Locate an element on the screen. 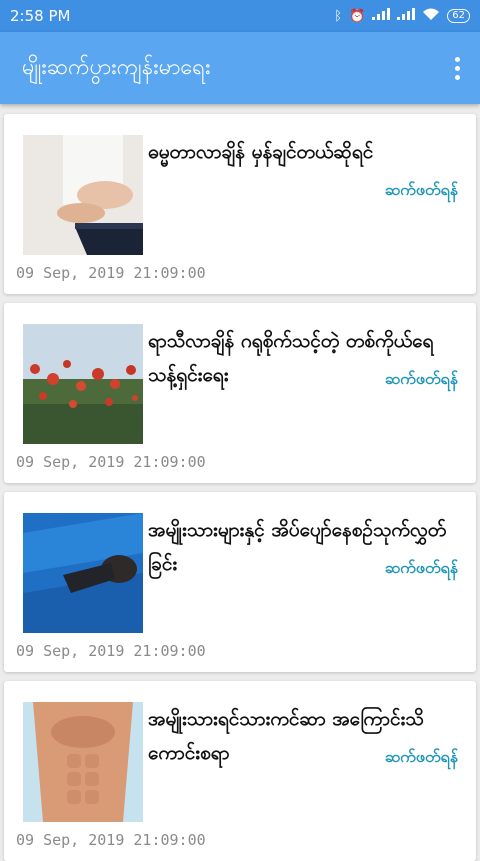 This screenshot has height=861, width=480. article-title: ဓမ္မတာလာချိန် မှန်ချင်တယ်ဆိုရင် is located at coordinates (307, 152).